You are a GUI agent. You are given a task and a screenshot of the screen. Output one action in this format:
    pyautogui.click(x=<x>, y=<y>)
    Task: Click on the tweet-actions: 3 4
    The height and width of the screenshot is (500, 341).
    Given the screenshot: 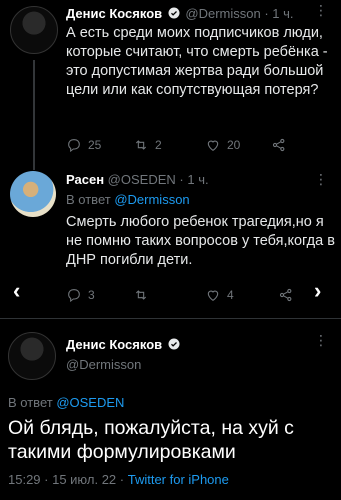 What is the action you would take?
    pyautogui.click(x=186, y=296)
    